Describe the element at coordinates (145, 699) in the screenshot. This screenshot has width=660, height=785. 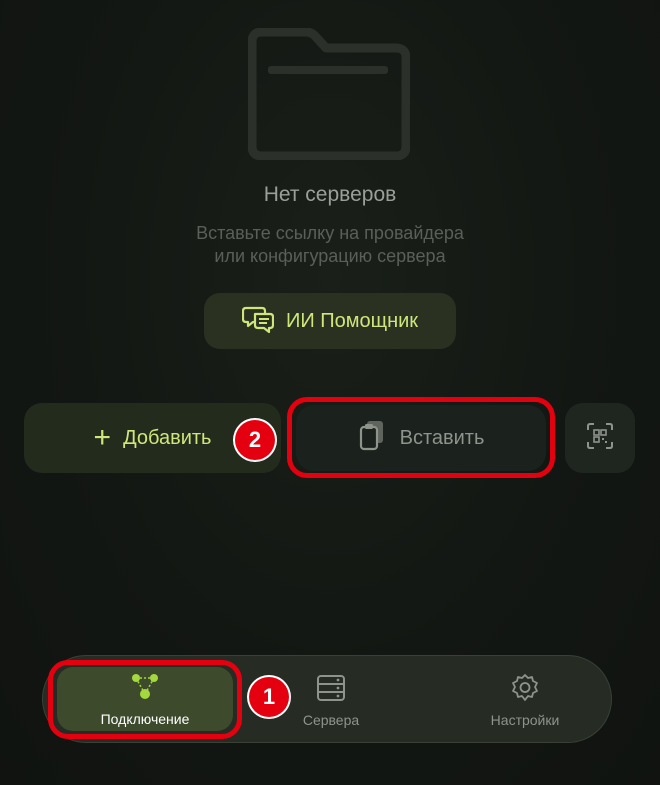
I see `highlight-connection-box` at that location.